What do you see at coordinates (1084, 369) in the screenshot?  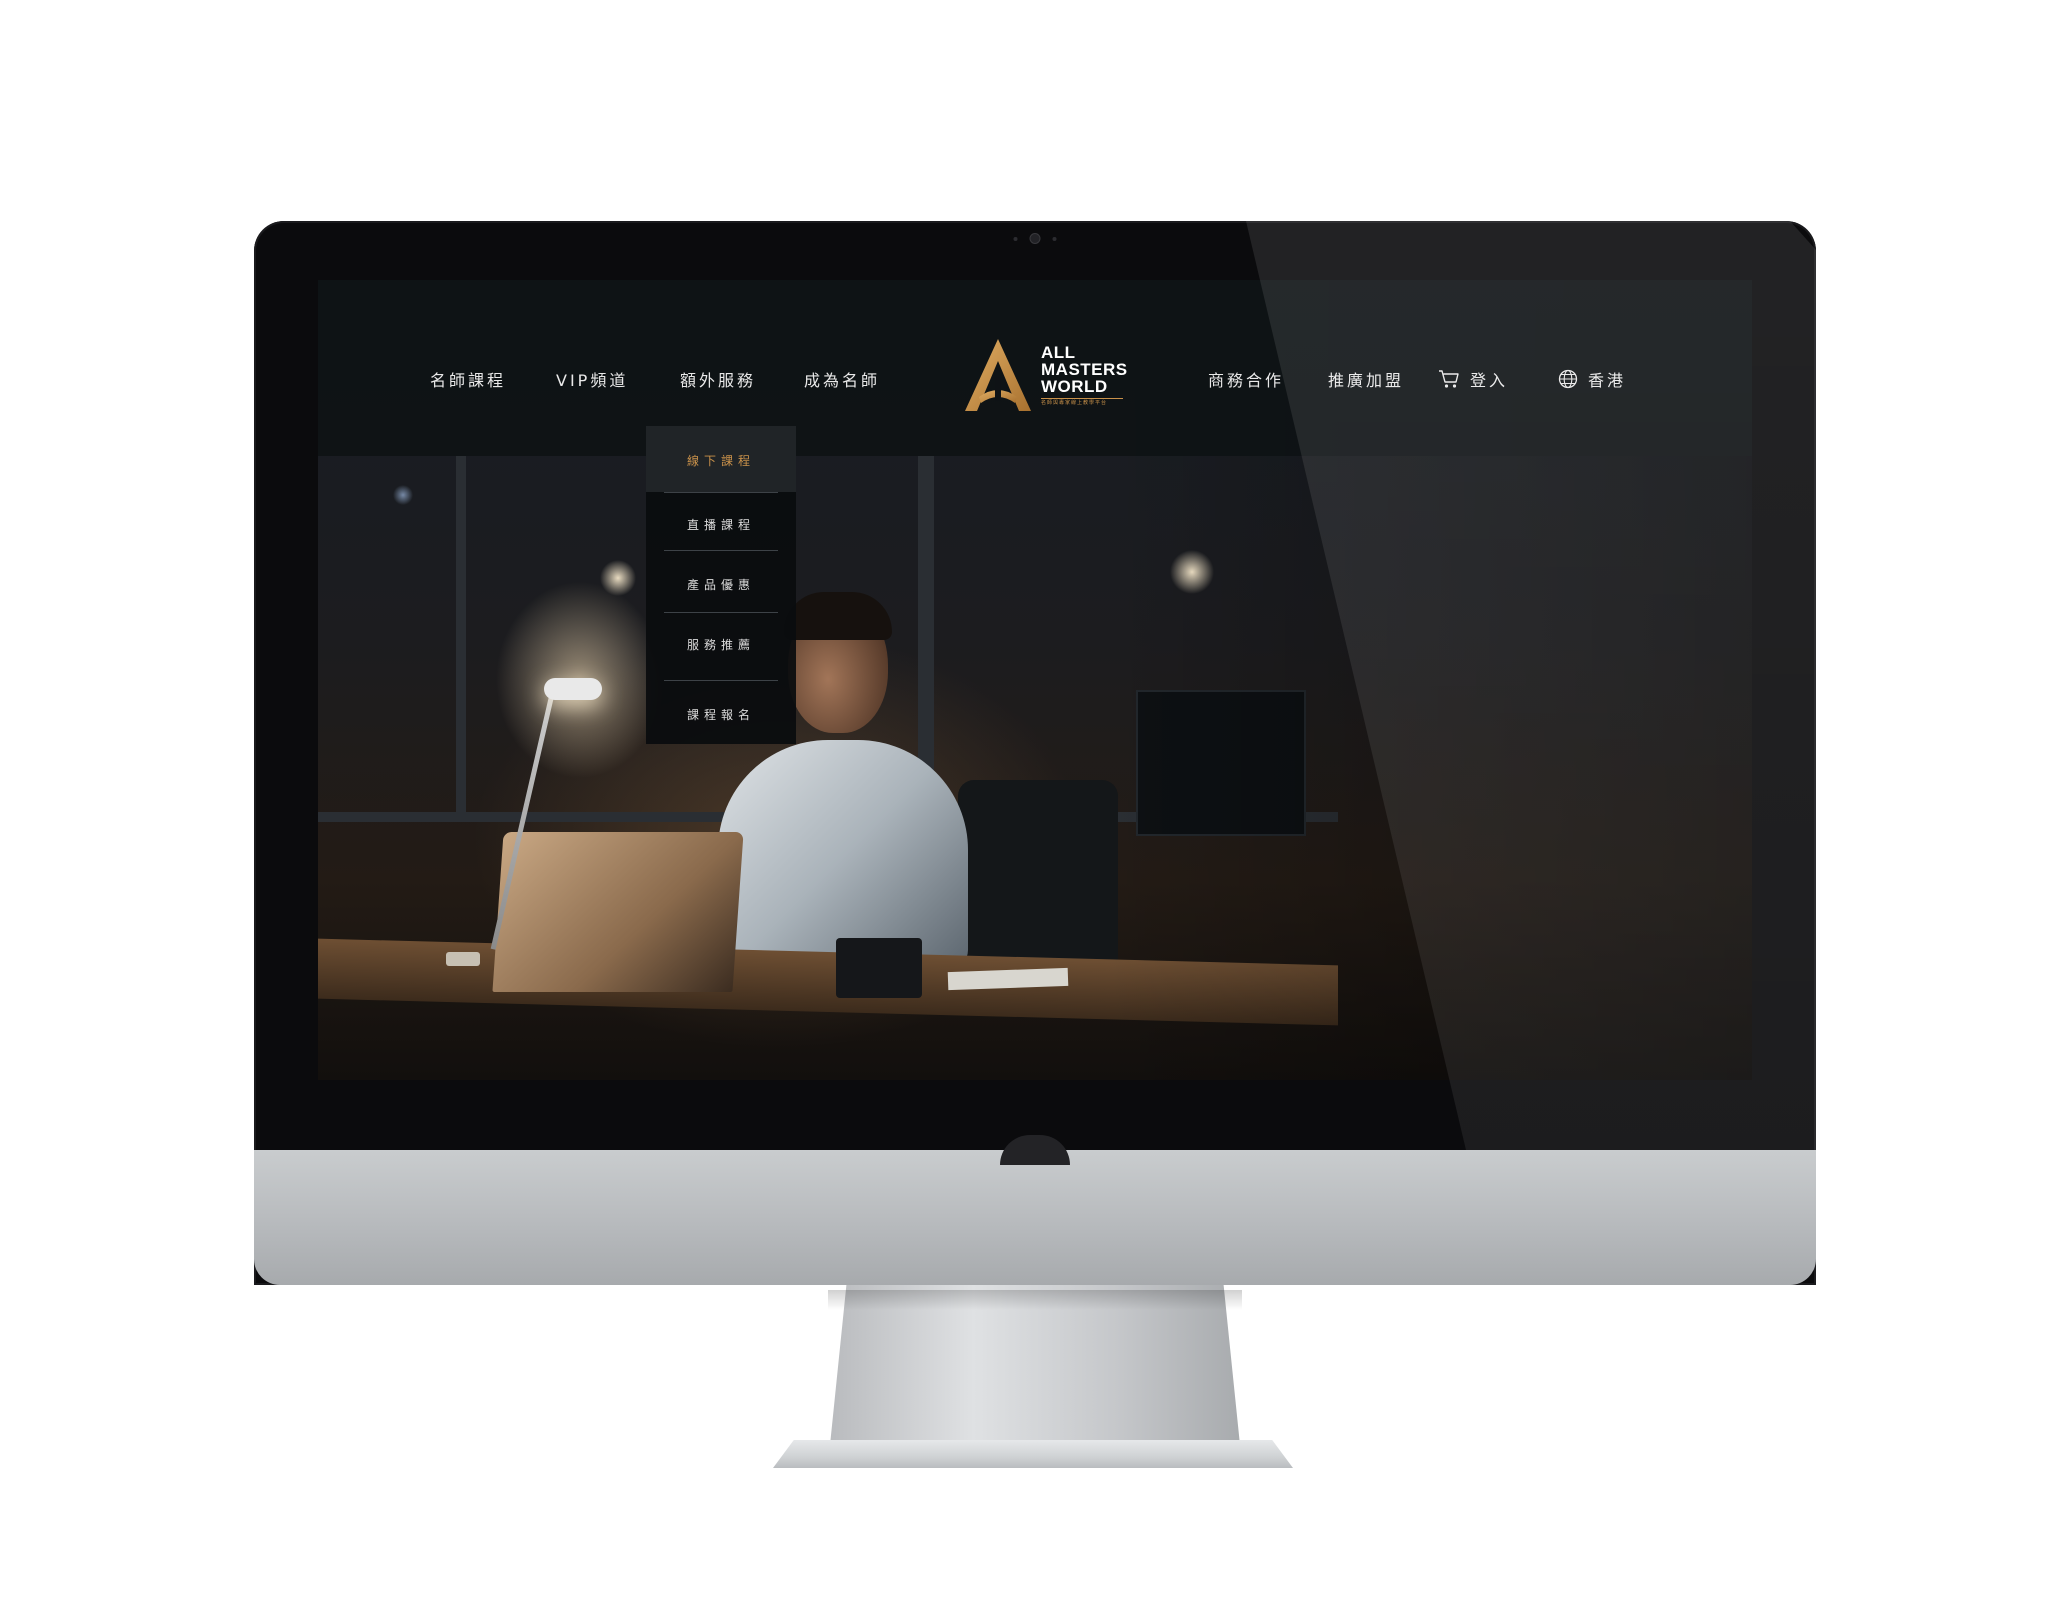 I see `logo-line-2: MASTERS` at bounding box center [1084, 369].